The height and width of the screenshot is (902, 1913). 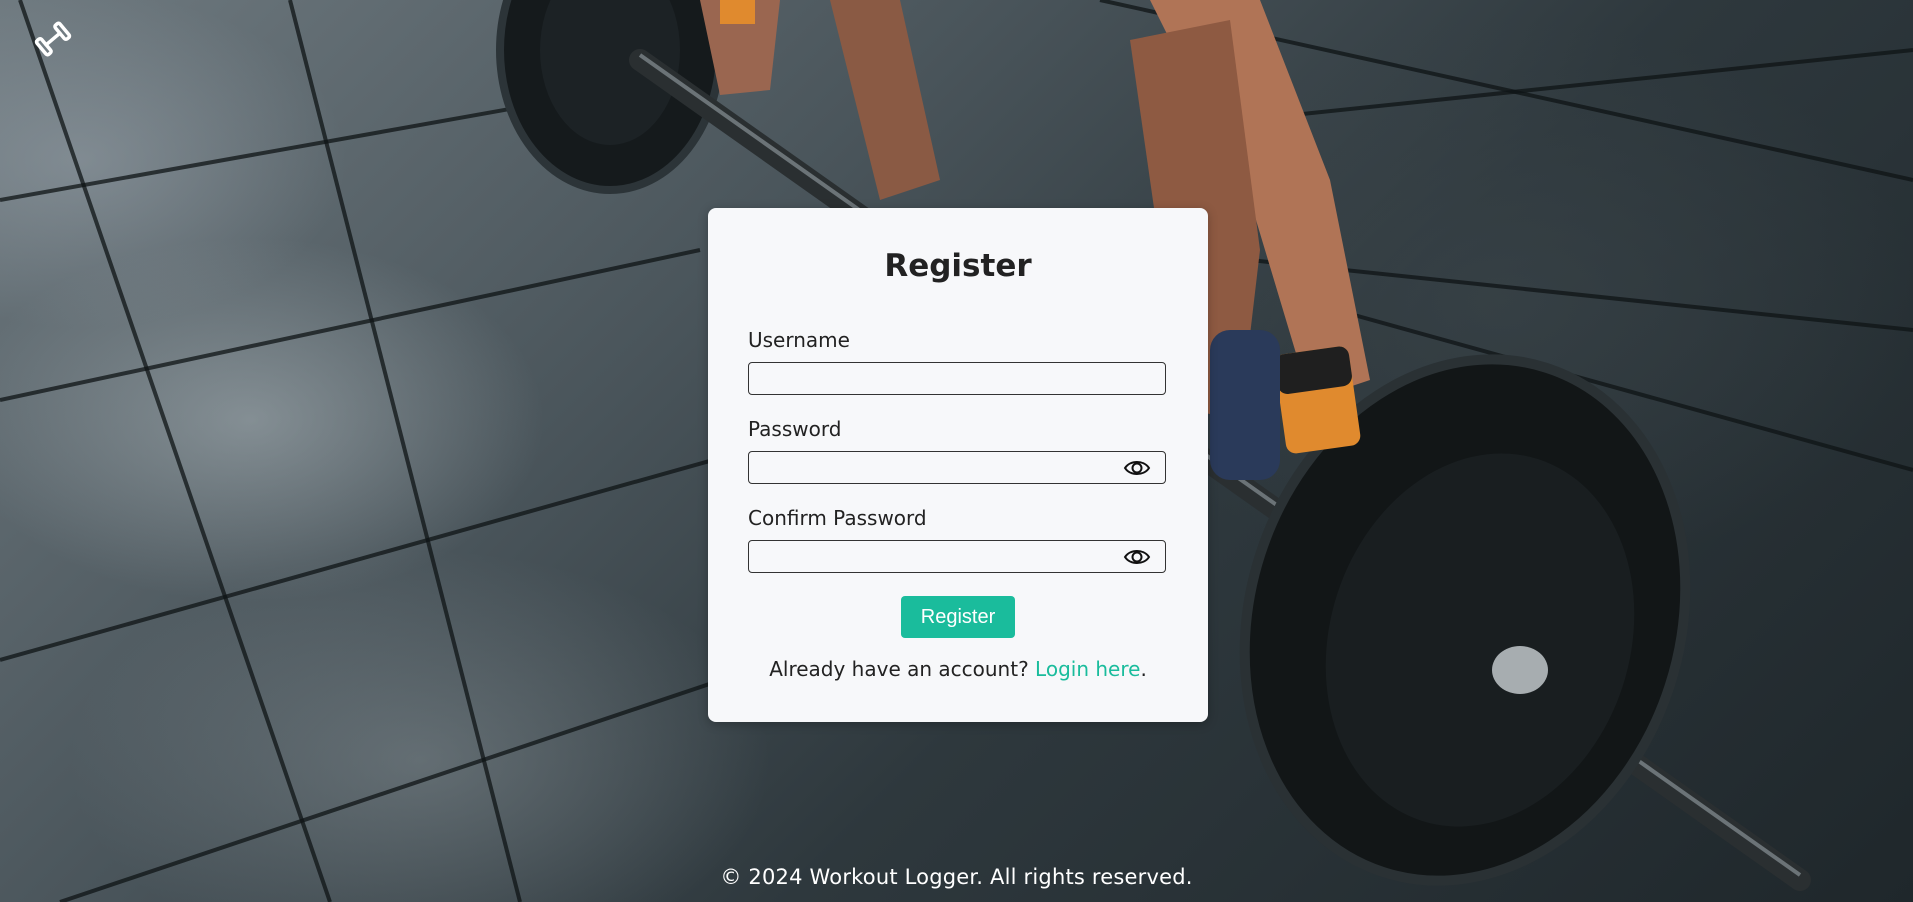 I want to click on login-prompt: Already have an account? Login here., so click(x=958, y=669).